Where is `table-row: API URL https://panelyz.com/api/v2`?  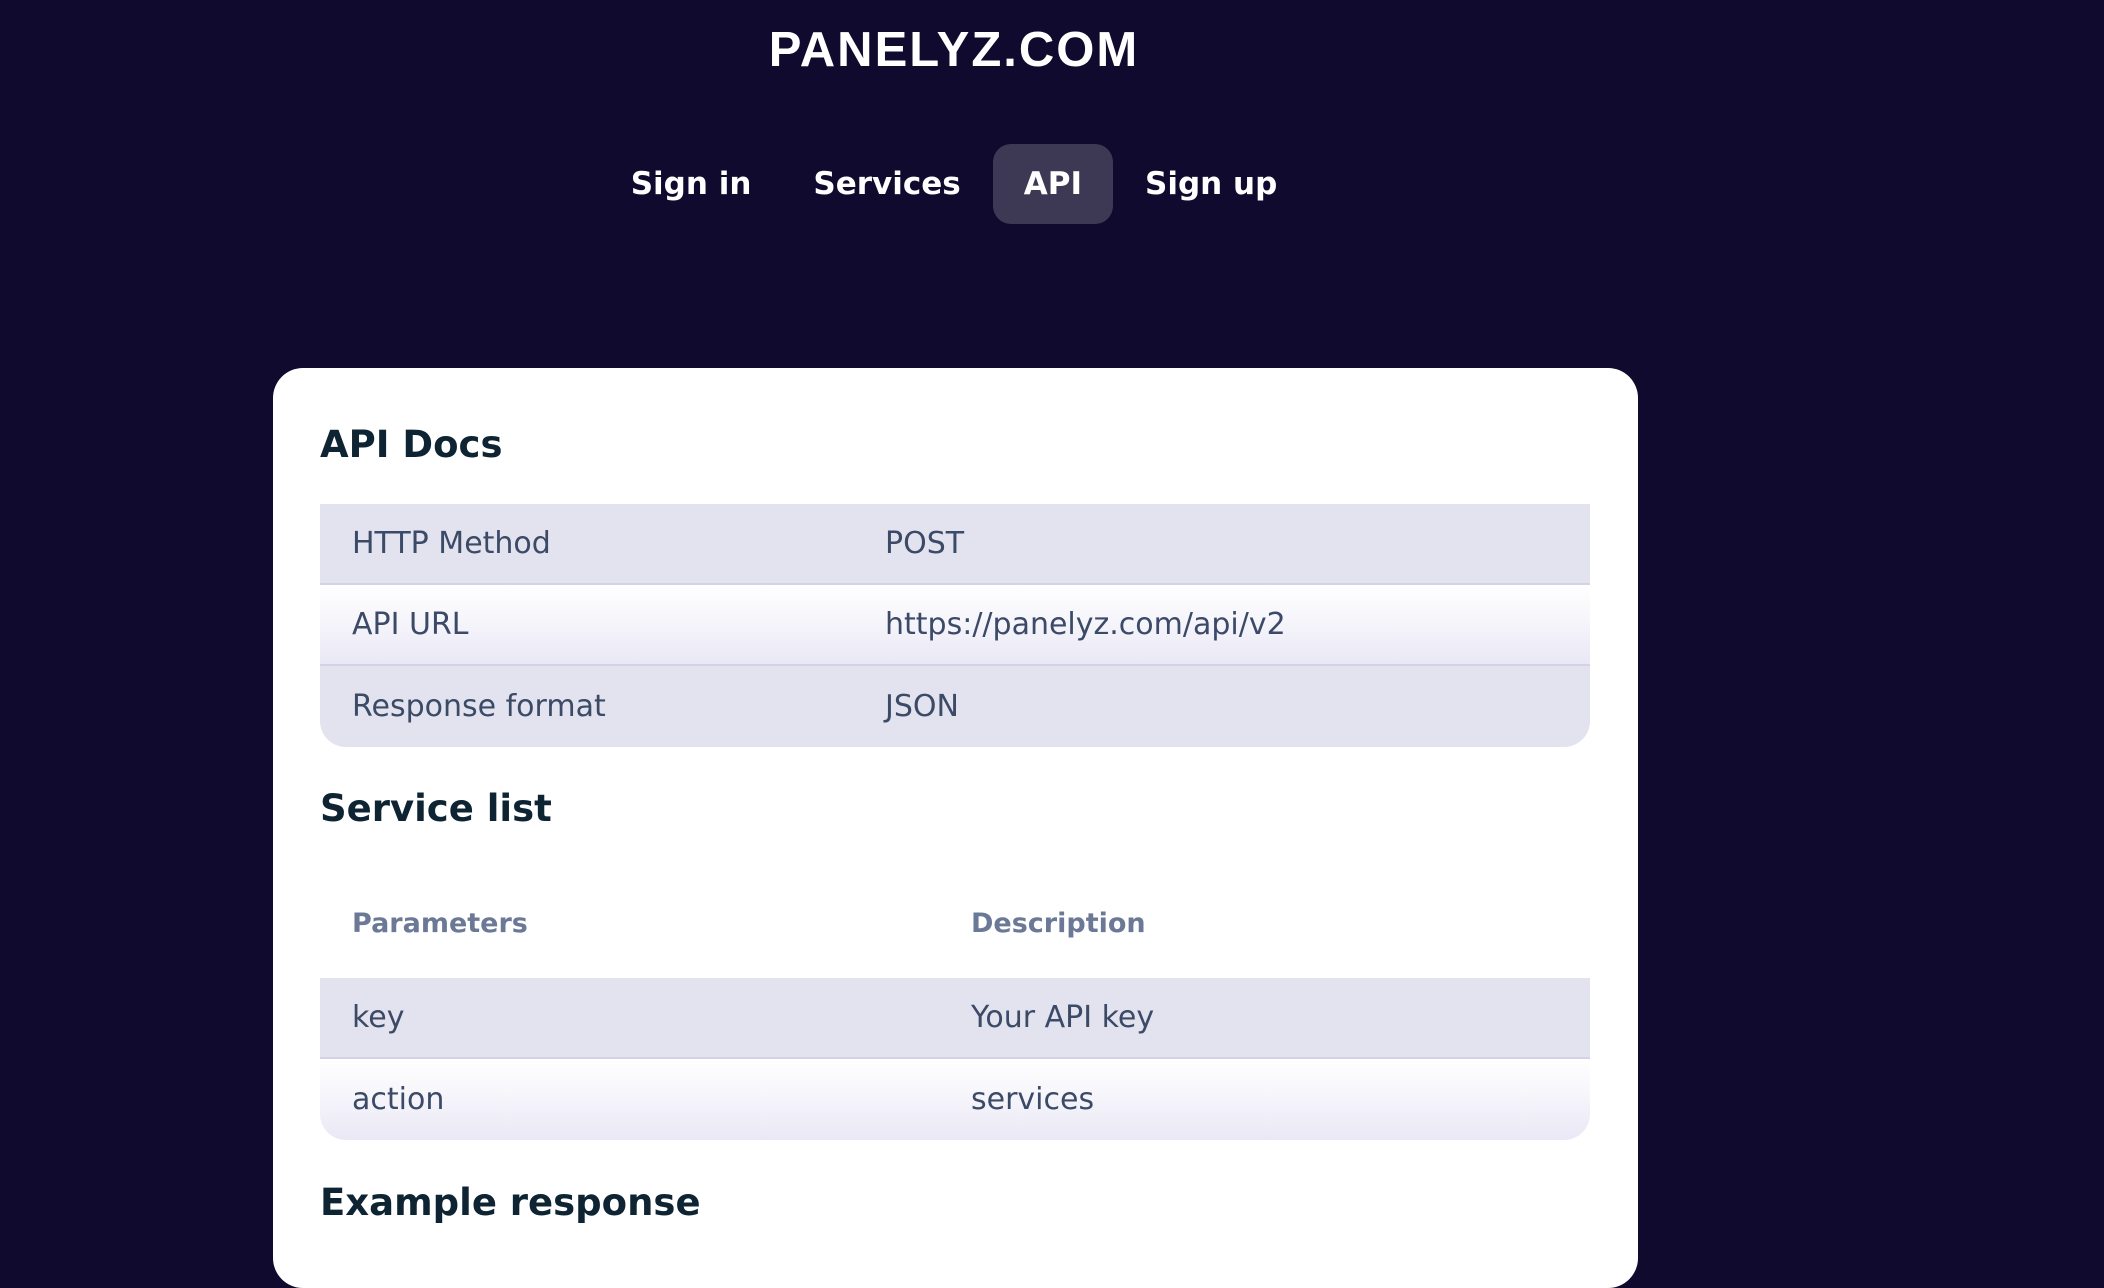 table-row: API URL https://panelyz.com/api/v2 is located at coordinates (955, 625).